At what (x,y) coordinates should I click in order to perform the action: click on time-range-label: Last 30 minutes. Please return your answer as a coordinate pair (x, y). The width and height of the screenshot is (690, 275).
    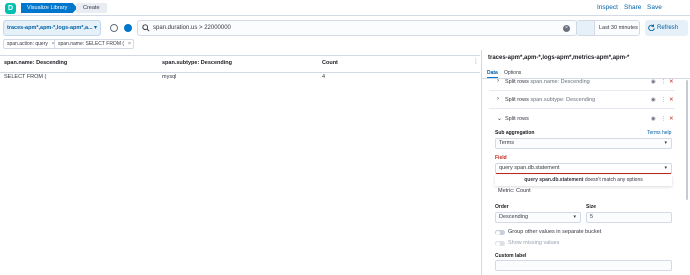
    Looking at the image, I should click on (618, 28).